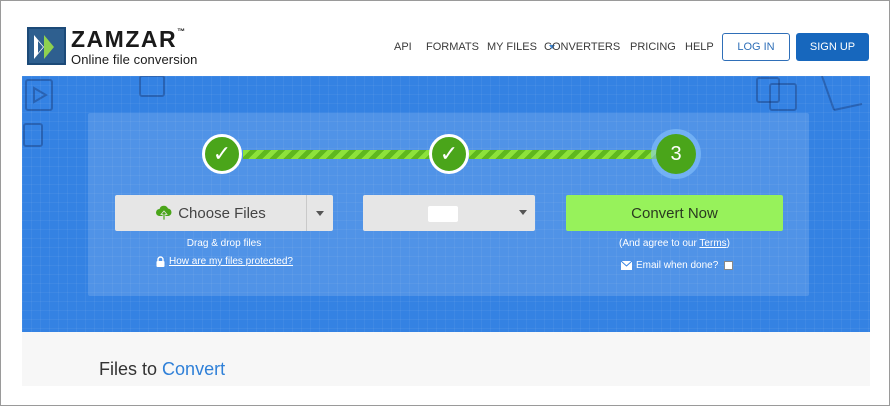  Describe the element at coordinates (162, 369) in the screenshot. I see `files-to-convert-title: Files to Convert` at that location.